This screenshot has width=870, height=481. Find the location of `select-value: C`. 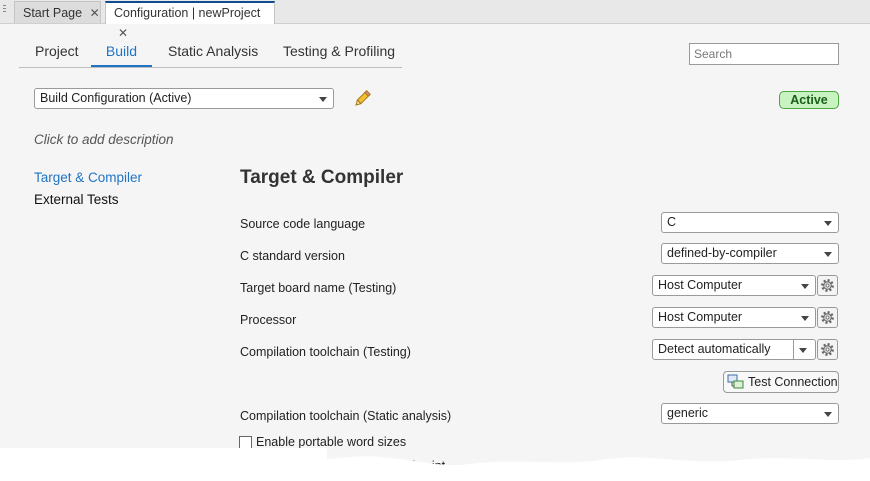

select-value: C is located at coordinates (672, 222).